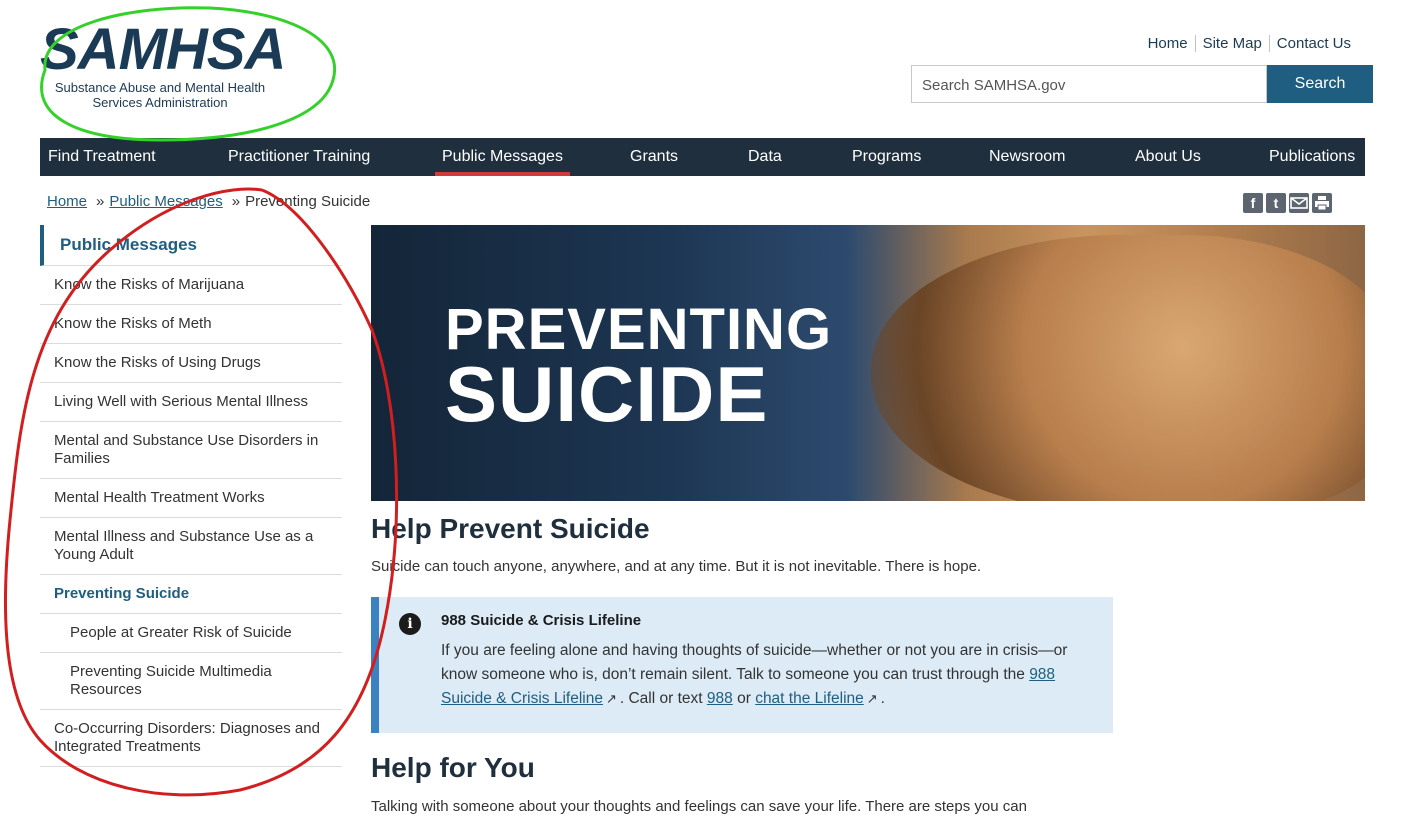 The width and height of the screenshot is (1421, 823). What do you see at coordinates (160, 102) in the screenshot?
I see `logo-subtitle-line2: Services Administration` at bounding box center [160, 102].